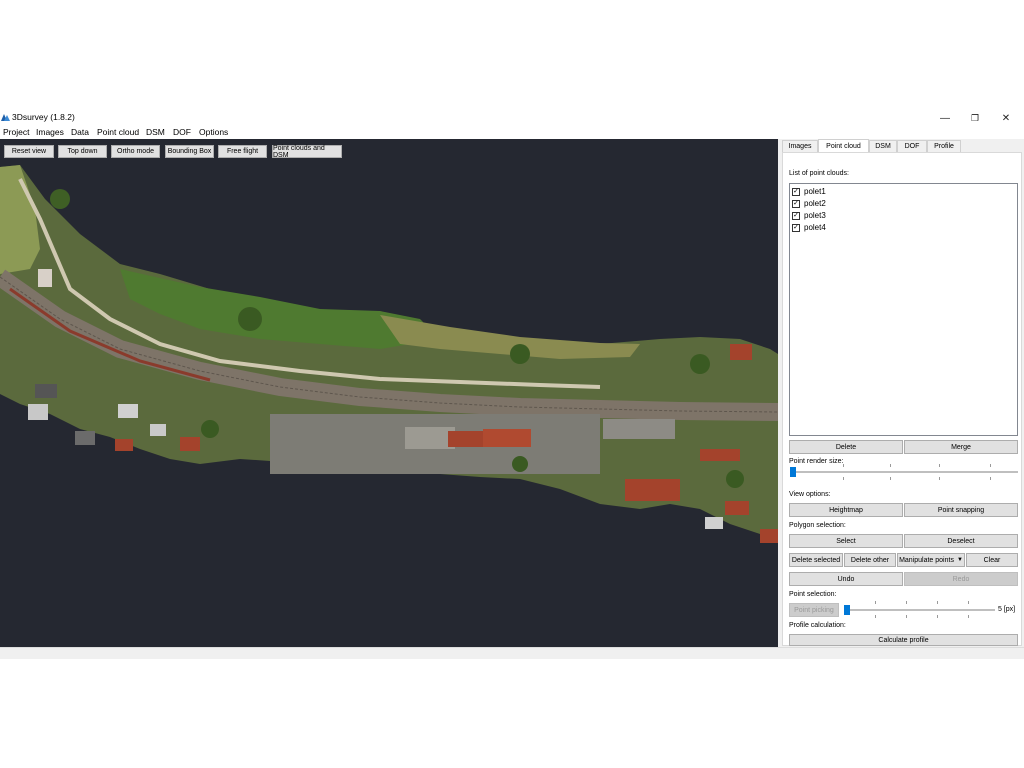  I want to click on delete-other-button: Delete other, so click(870, 560).